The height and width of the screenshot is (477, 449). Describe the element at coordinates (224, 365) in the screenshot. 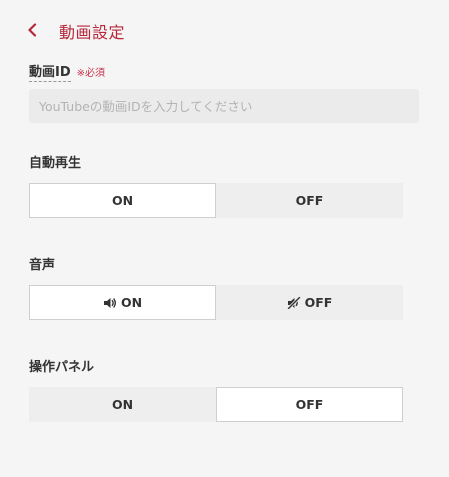

I see `control-panel-label-row: 操作パネル` at that location.